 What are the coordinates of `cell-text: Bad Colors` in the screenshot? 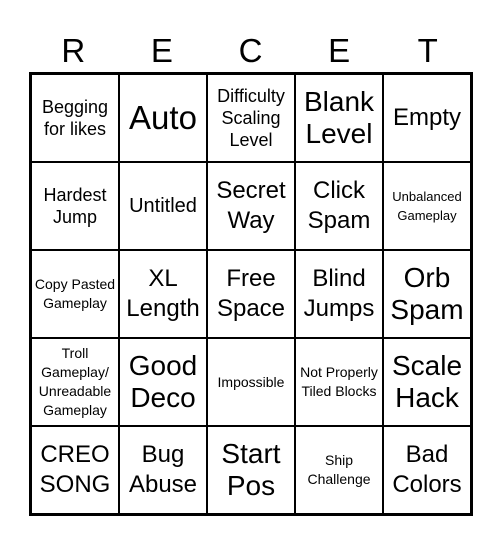 It's located at (427, 469).